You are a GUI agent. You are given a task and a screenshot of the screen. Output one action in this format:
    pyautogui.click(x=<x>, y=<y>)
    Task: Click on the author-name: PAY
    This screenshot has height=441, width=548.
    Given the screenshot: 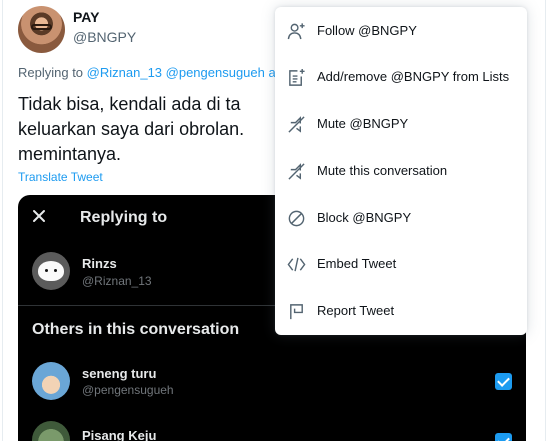 What is the action you would take?
    pyautogui.click(x=86, y=17)
    